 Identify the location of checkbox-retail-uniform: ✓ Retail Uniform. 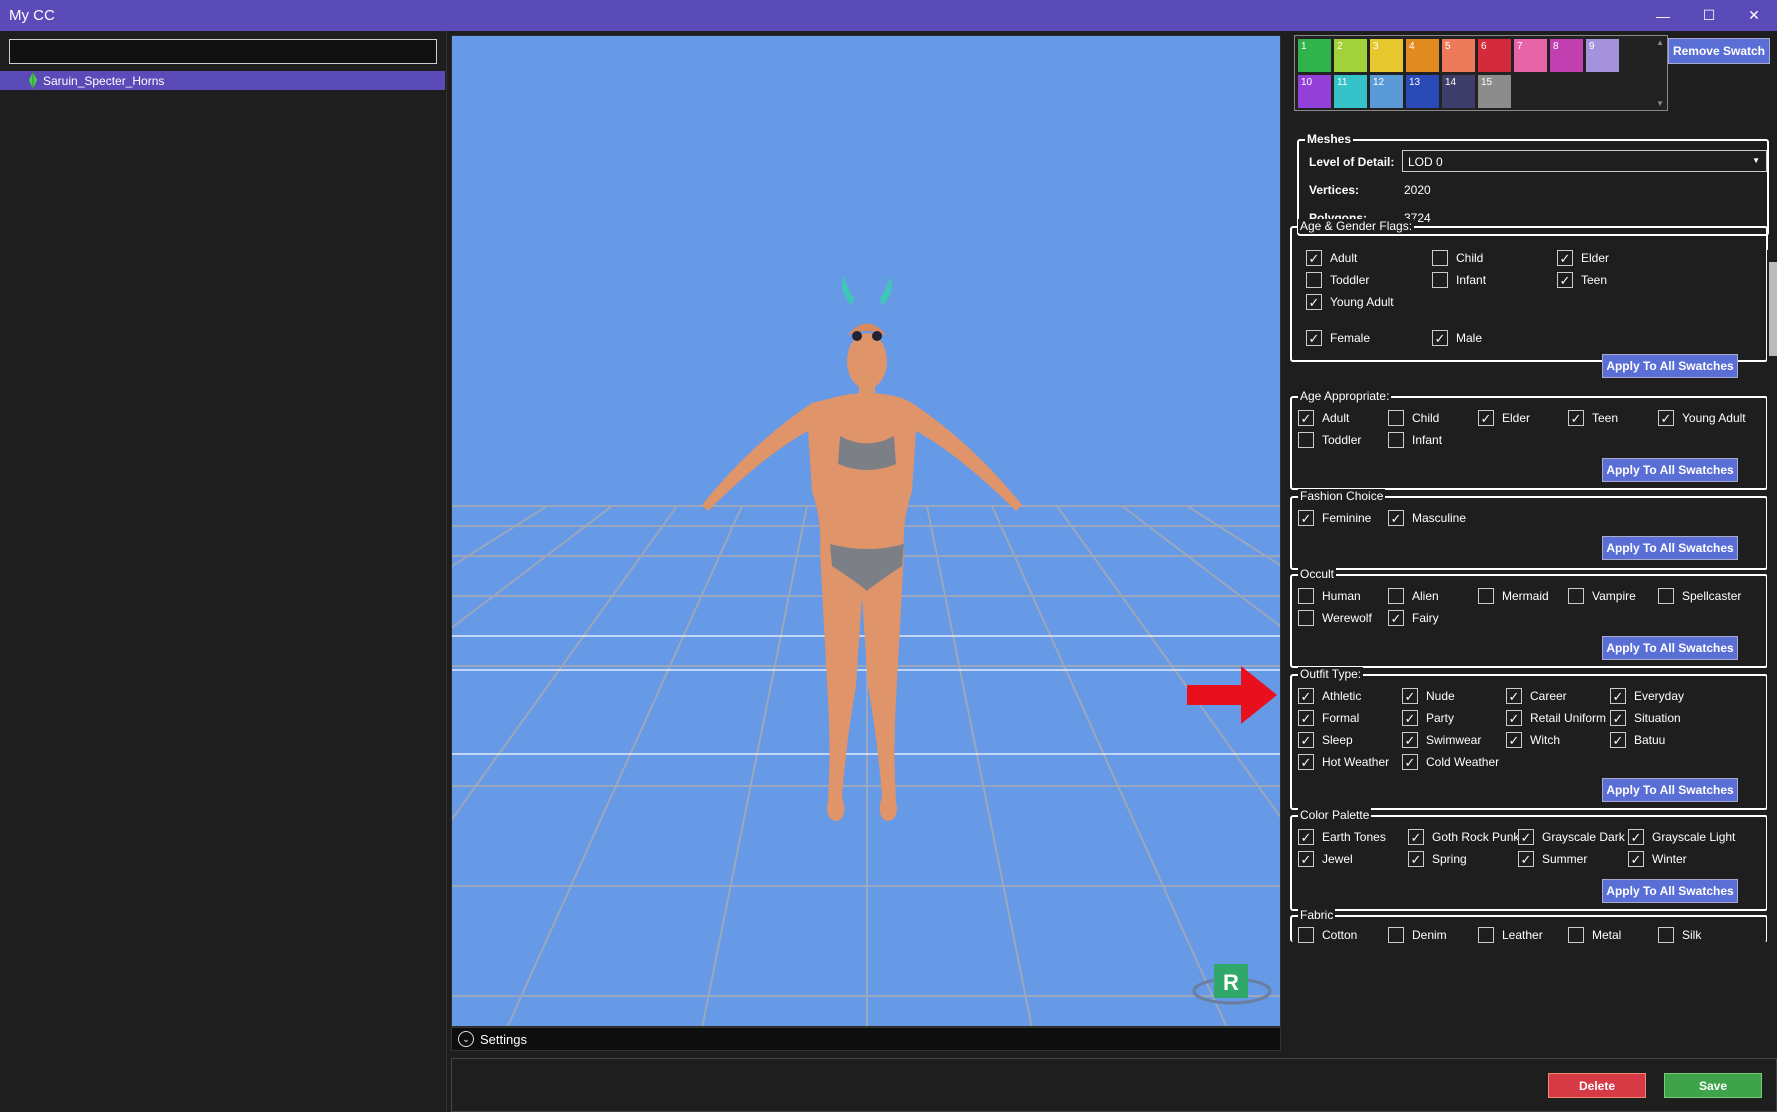
(1556, 718).